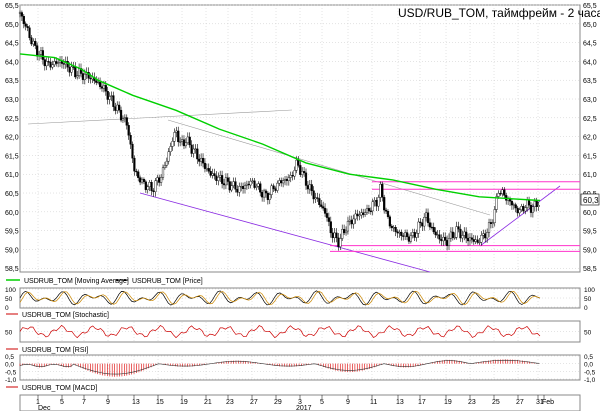  What do you see at coordinates (590, 119) in the screenshot?
I see `price-y-tick-right: 62,5` at bounding box center [590, 119].